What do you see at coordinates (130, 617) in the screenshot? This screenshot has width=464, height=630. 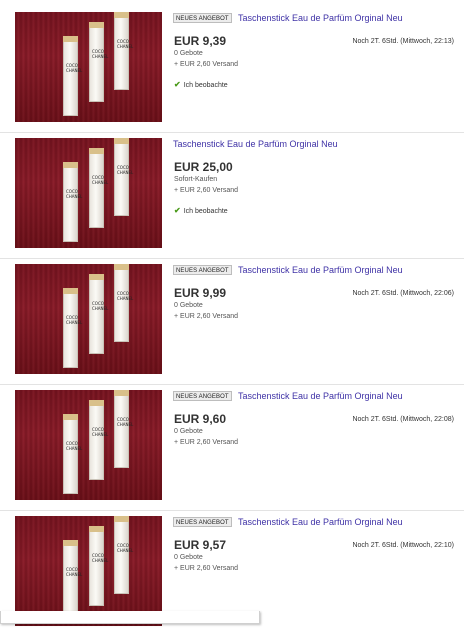 I see `tooltip-overlay-frame` at bounding box center [130, 617].